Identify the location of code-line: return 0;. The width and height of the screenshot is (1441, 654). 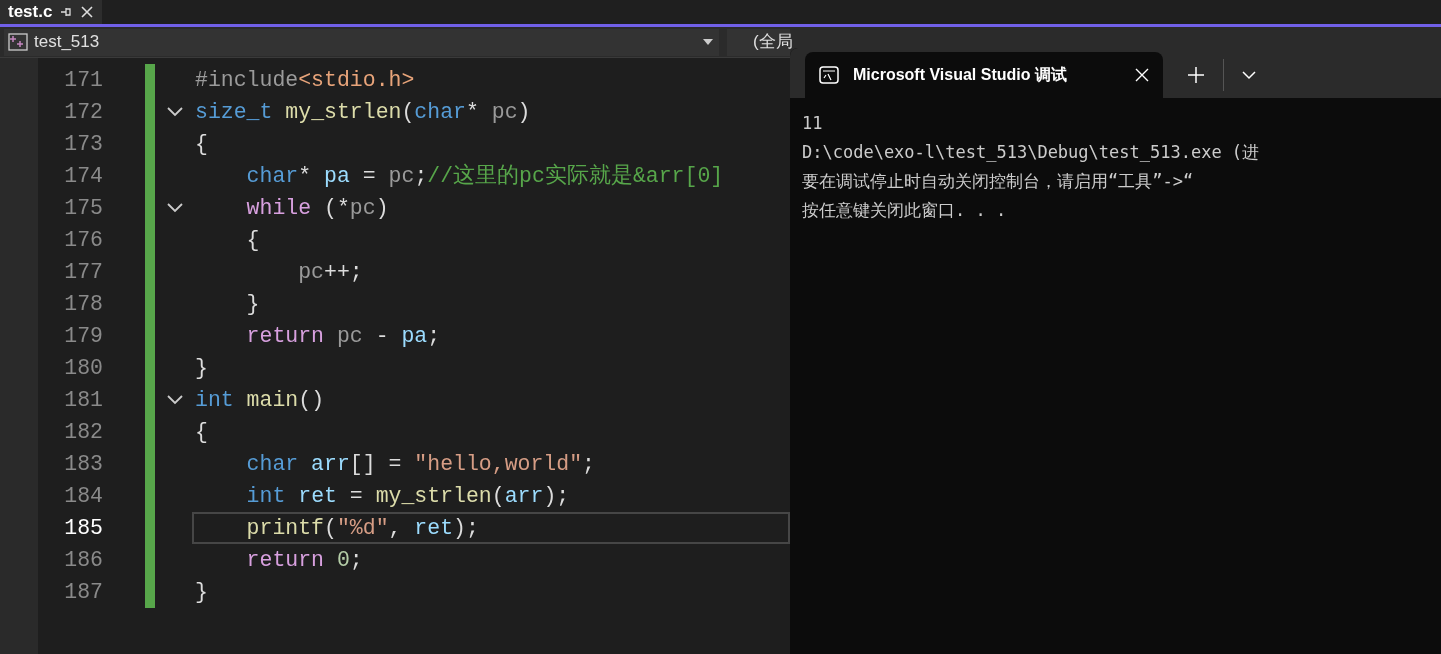
(304, 560).